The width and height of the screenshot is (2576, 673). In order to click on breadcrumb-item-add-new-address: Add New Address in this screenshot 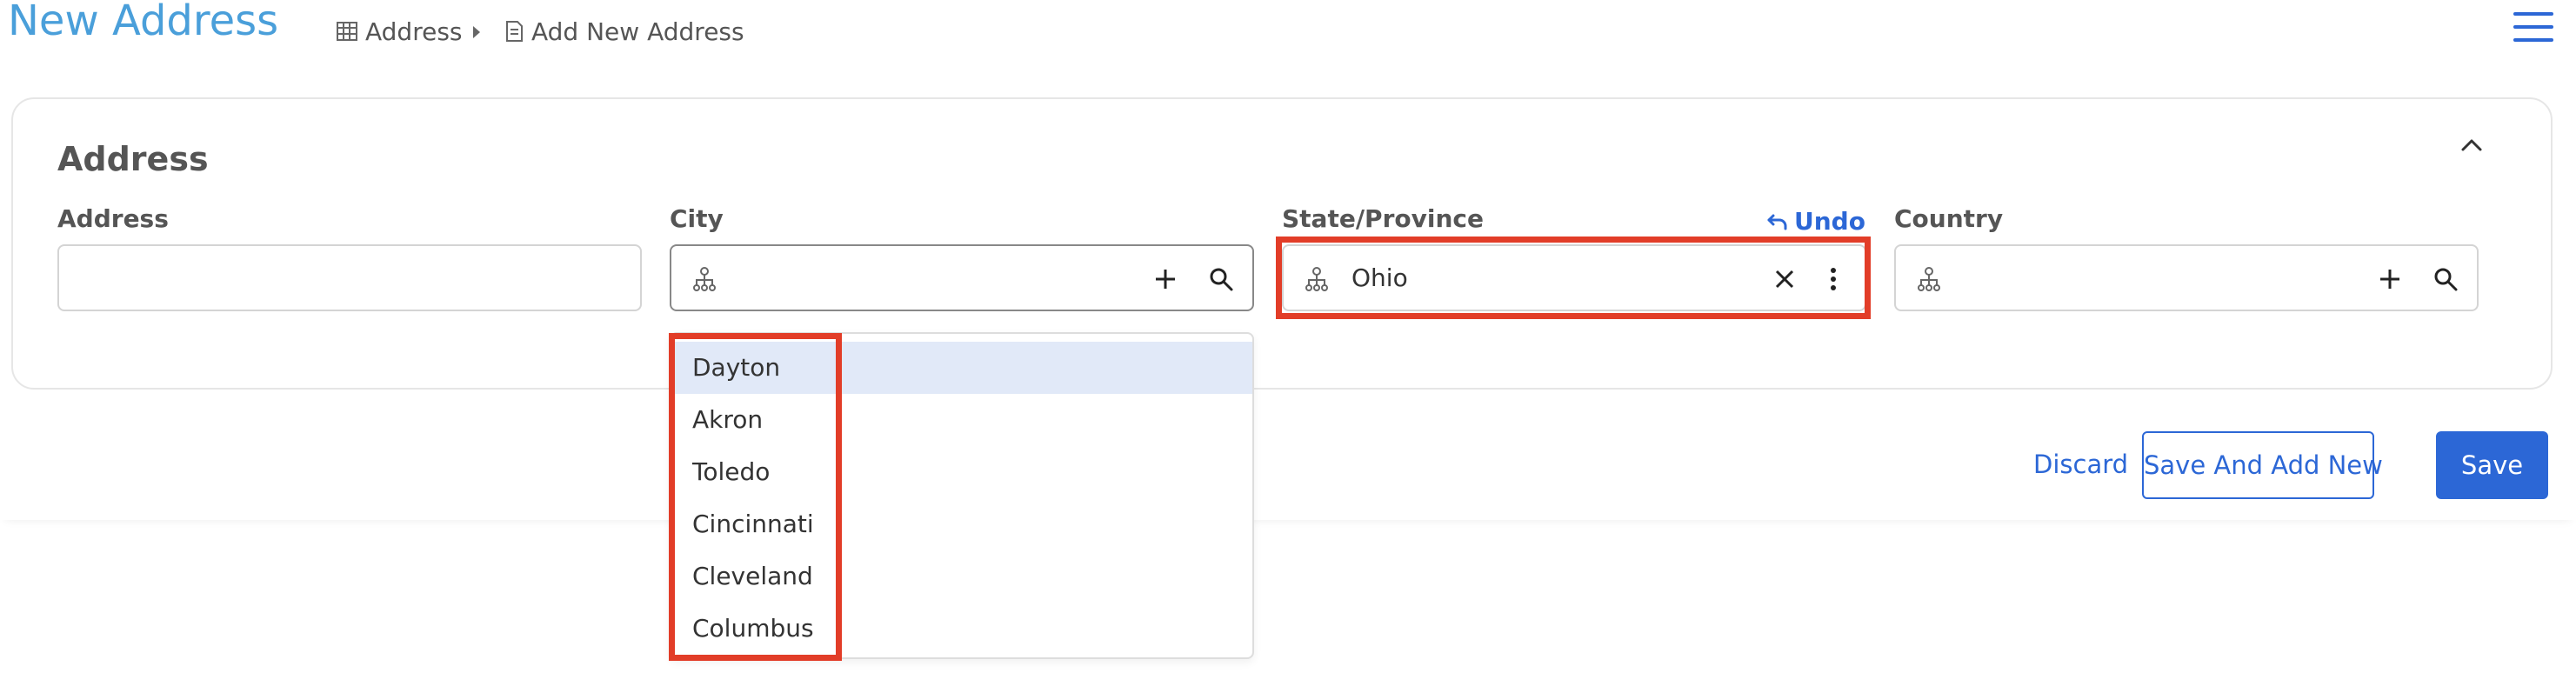, I will do `click(624, 31)`.